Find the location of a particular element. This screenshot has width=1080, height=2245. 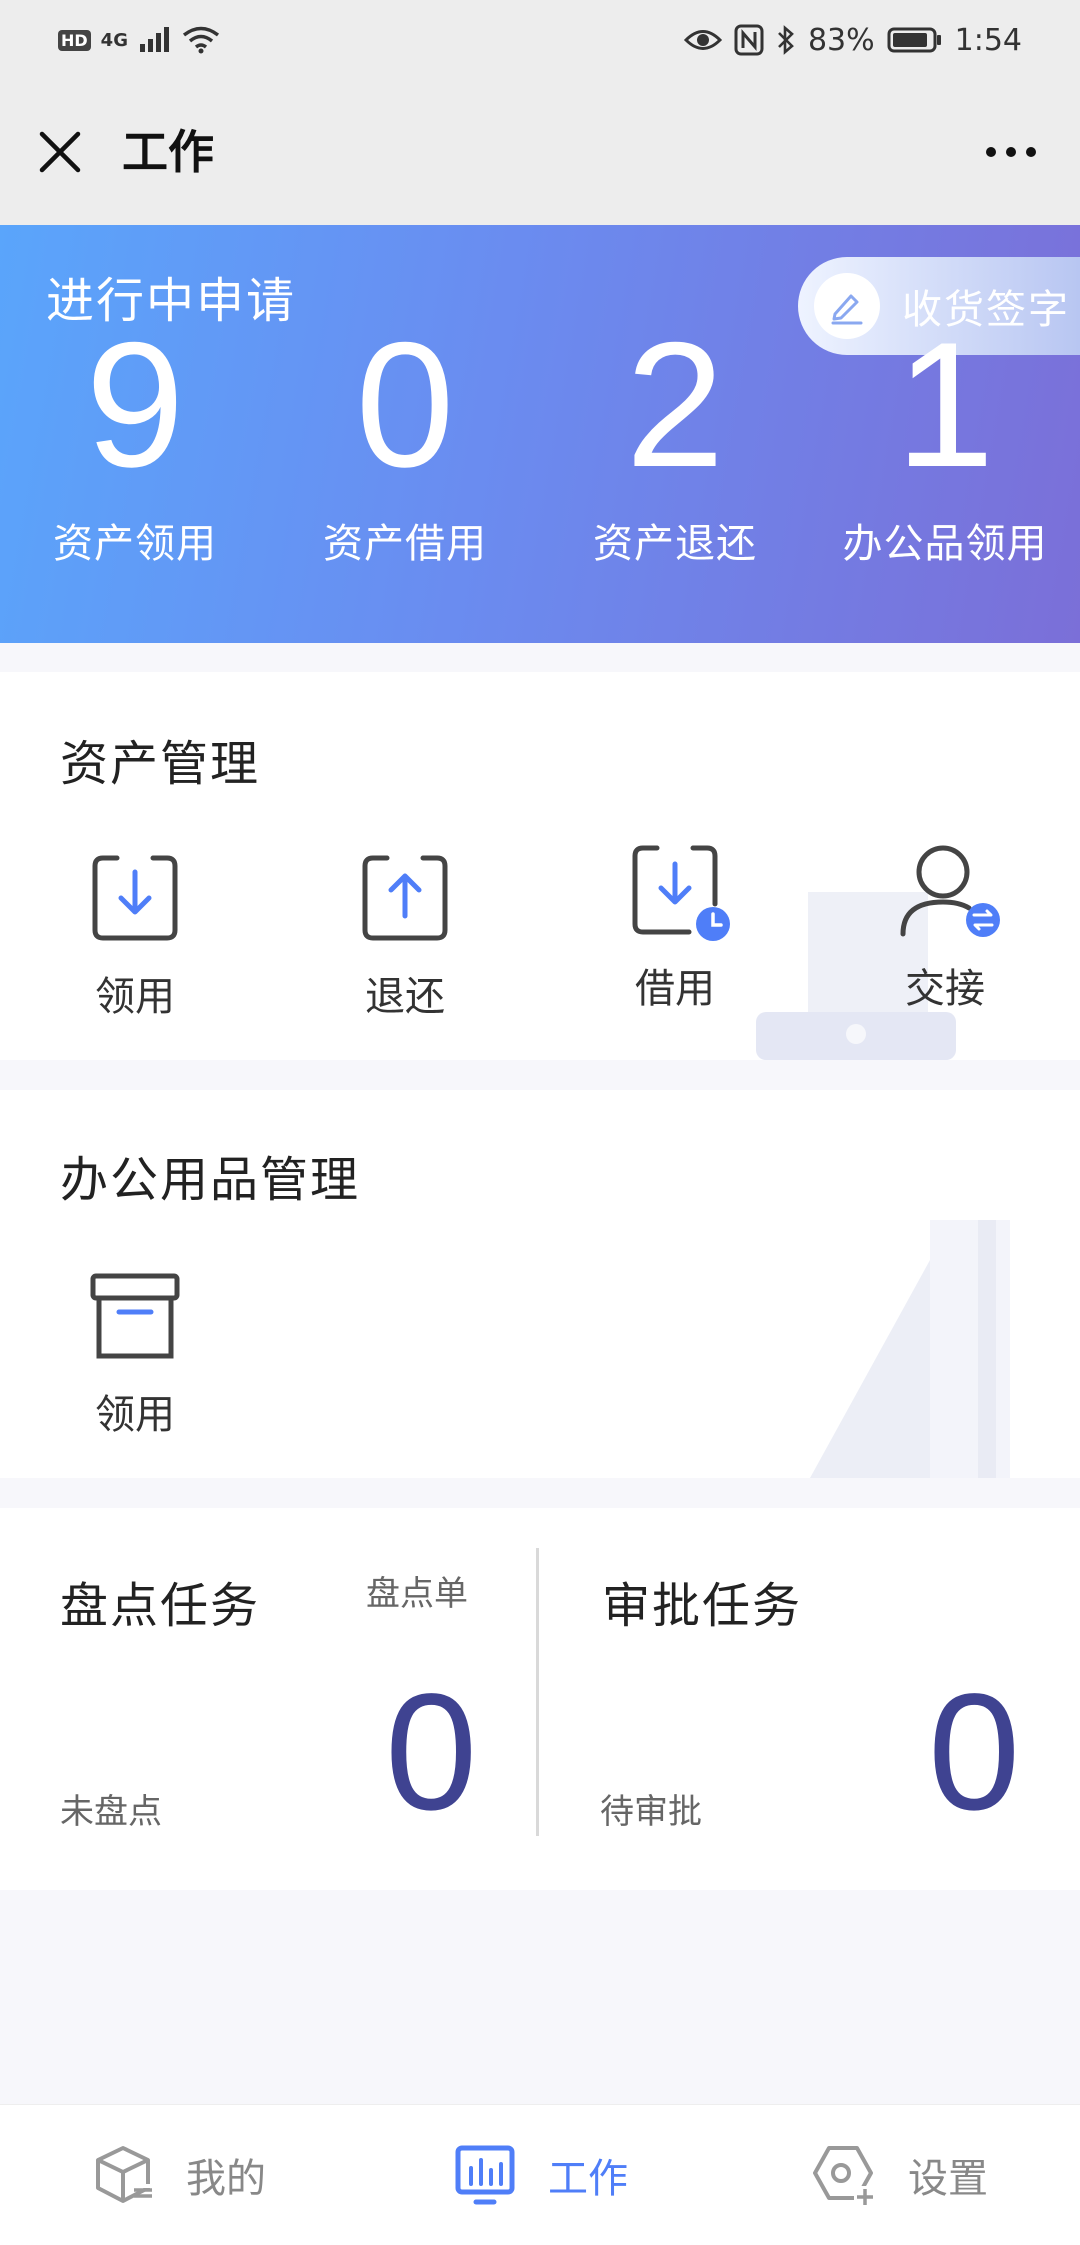

approval-pending-count: 0 is located at coordinates (974, 1752).